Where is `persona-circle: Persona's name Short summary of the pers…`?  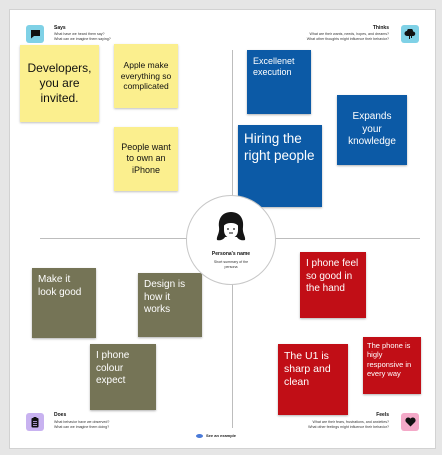
persona-circle: Persona's name Short summary of the pers… is located at coordinates (231, 240).